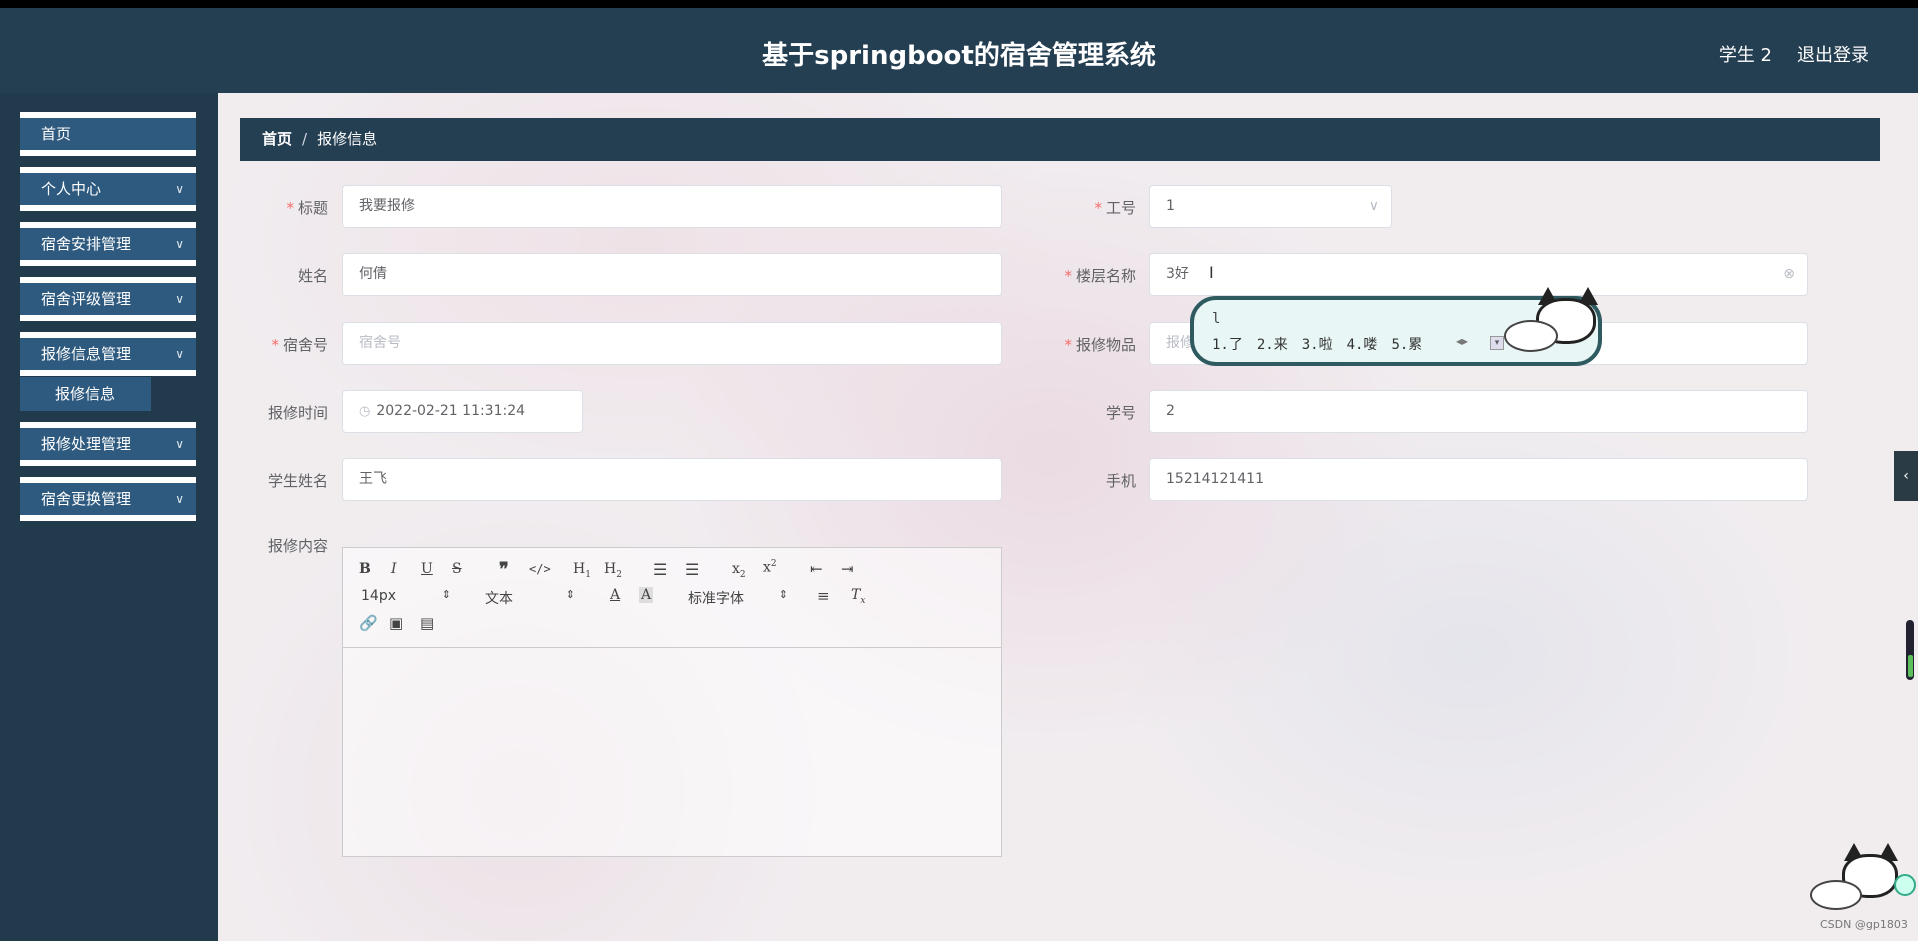  Describe the element at coordinates (396, 623) in the screenshot. I see `image-icon: ▣` at that location.